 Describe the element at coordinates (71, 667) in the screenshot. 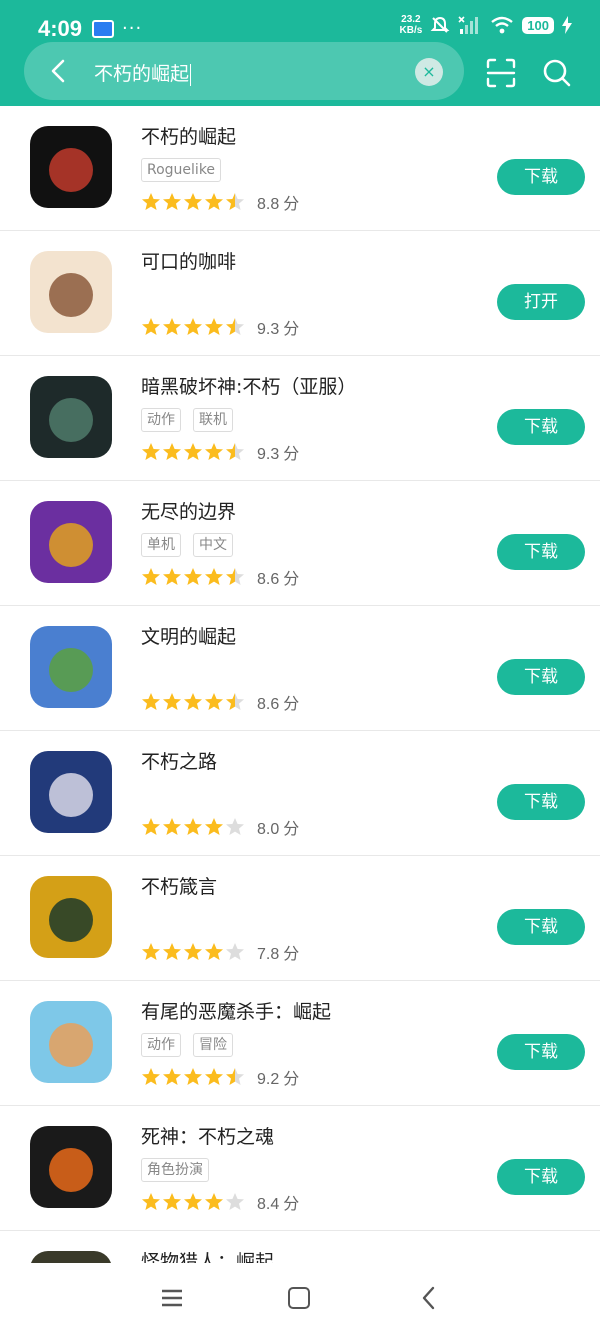

I see `rise-of-cultures-icon` at that location.